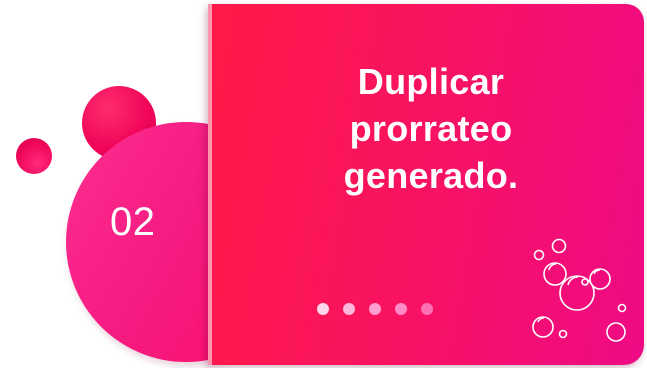  I want to click on title-line: prorrateo, so click(431, 128).